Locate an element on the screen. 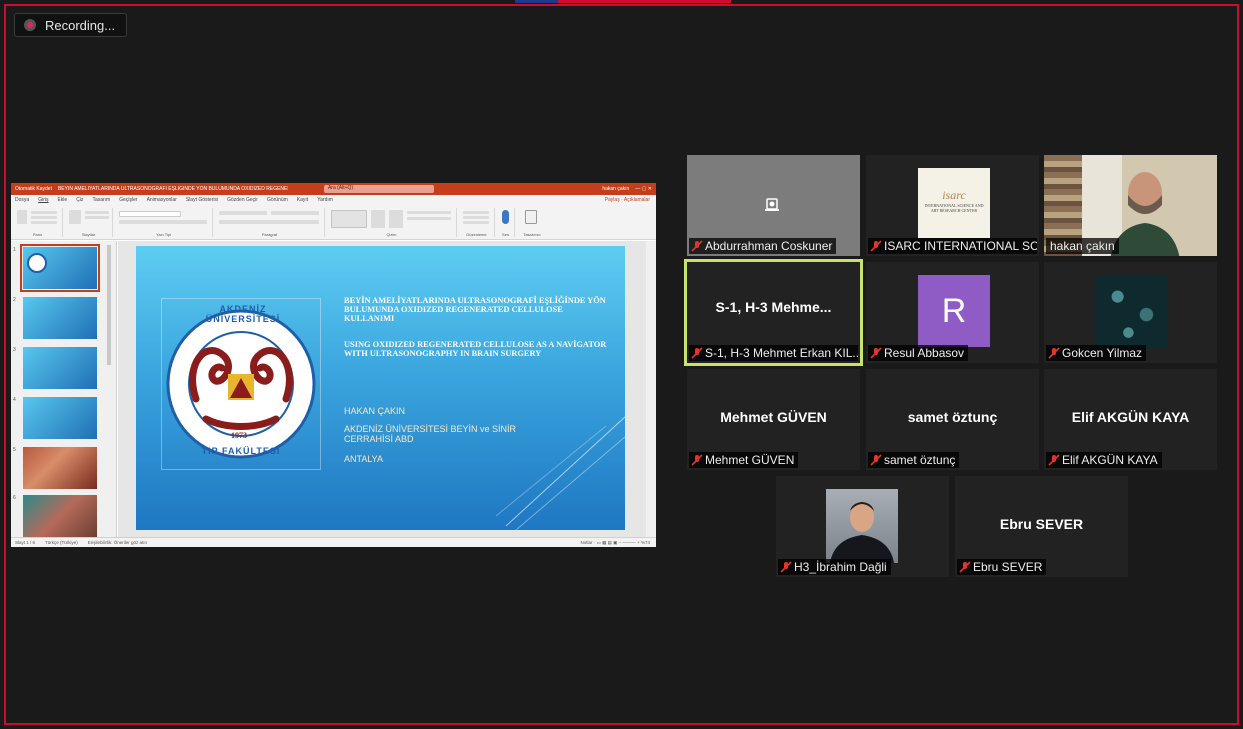 This screenshot has width=1243, height=729. slide-thumbnail-4: 4 is located at coordinates (55, 418).